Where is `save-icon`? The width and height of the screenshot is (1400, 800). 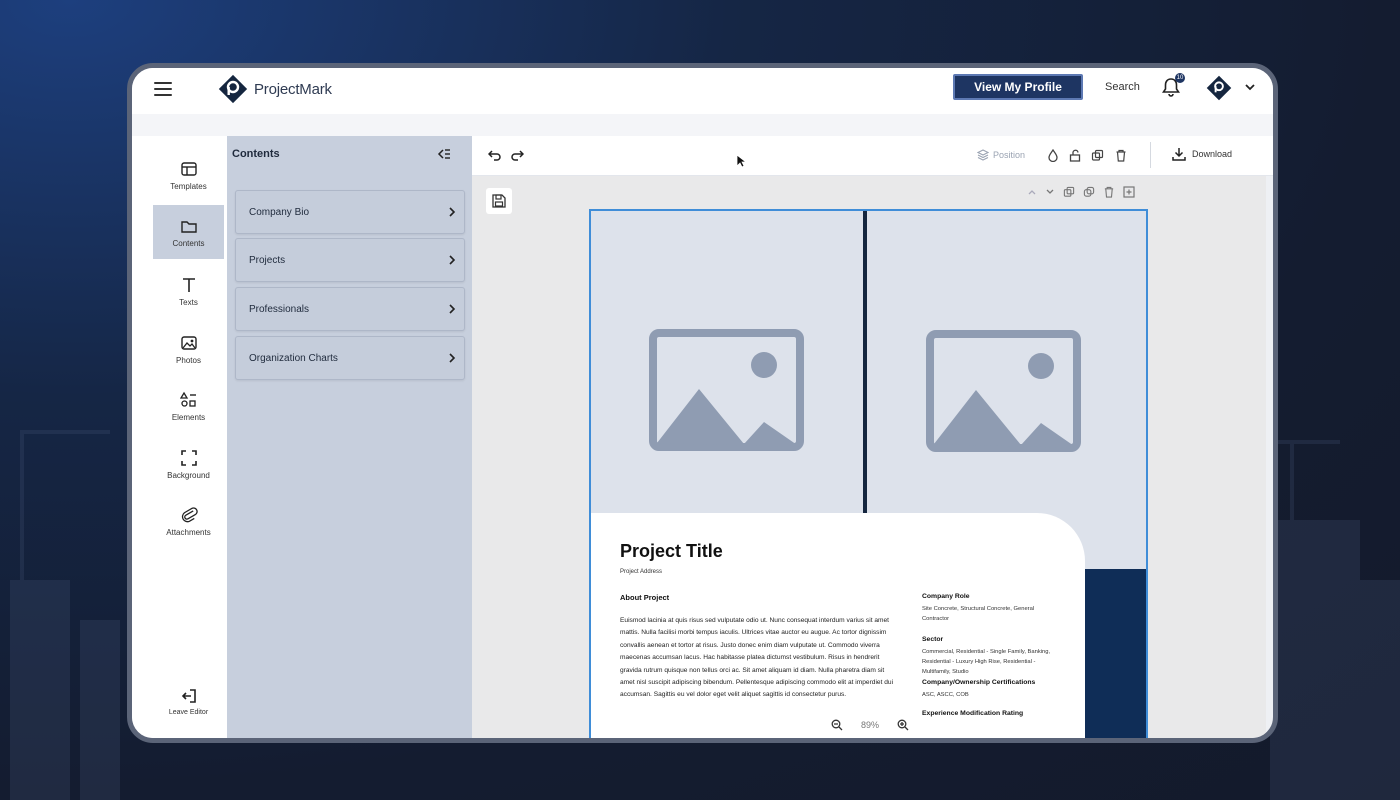 save-icon is located at coordinates (499, 201).